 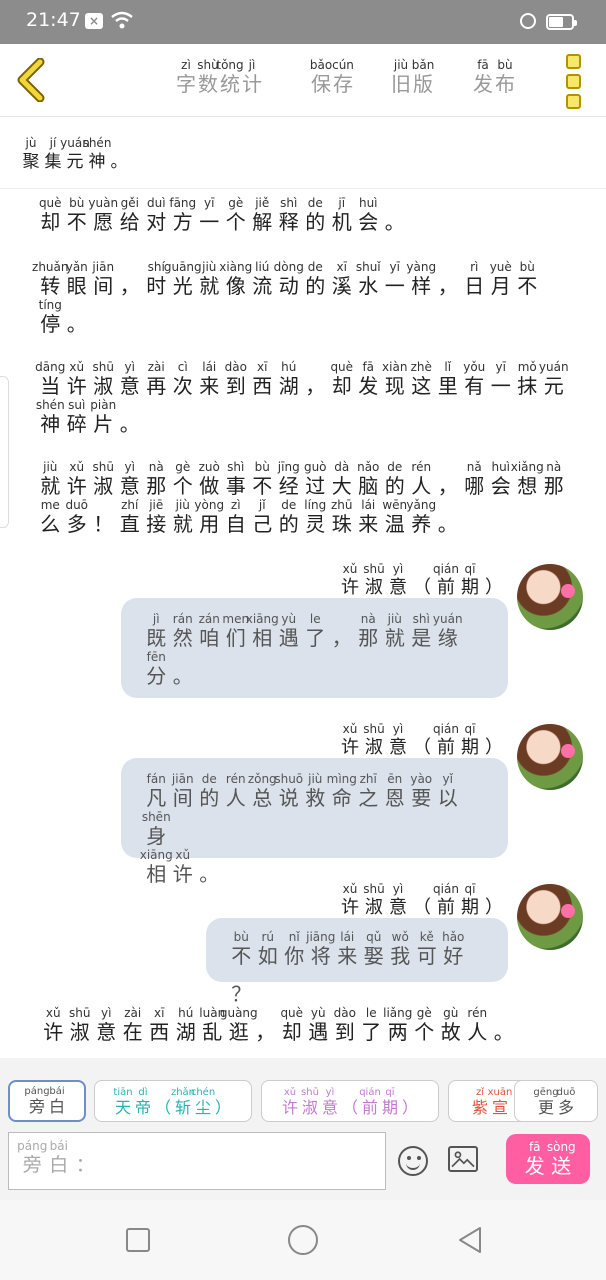 I want to click on save-button: bǎo 保 cún 存, so click(x=332, y=77).